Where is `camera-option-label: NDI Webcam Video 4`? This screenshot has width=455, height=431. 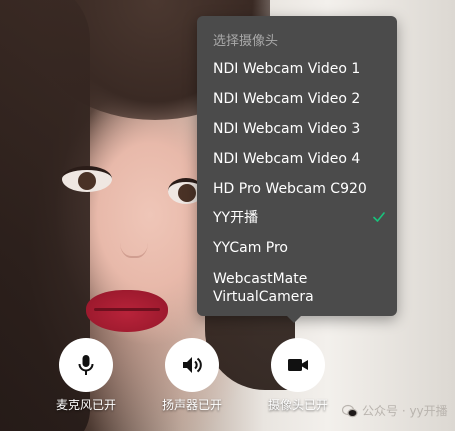 camera-option-label: NDI Webcam Video 4 is located at coordinates (287, 159).